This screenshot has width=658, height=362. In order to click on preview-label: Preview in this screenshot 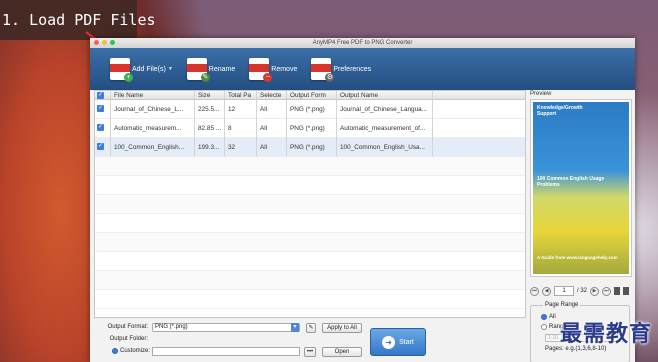, I will do `click(541, 94)`.